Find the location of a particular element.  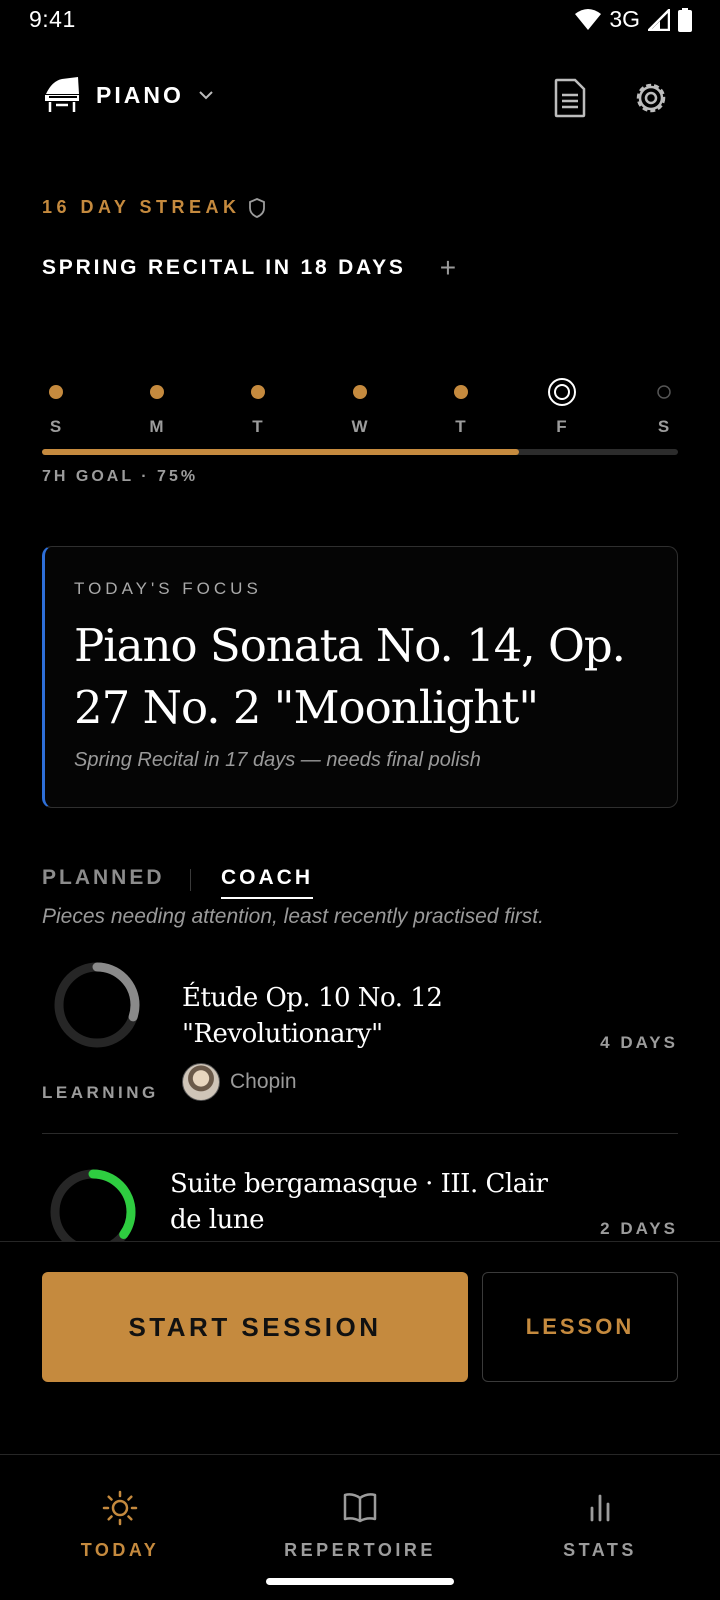

nav-label: REPERTOIRE is located at coordinates (360, 1550).